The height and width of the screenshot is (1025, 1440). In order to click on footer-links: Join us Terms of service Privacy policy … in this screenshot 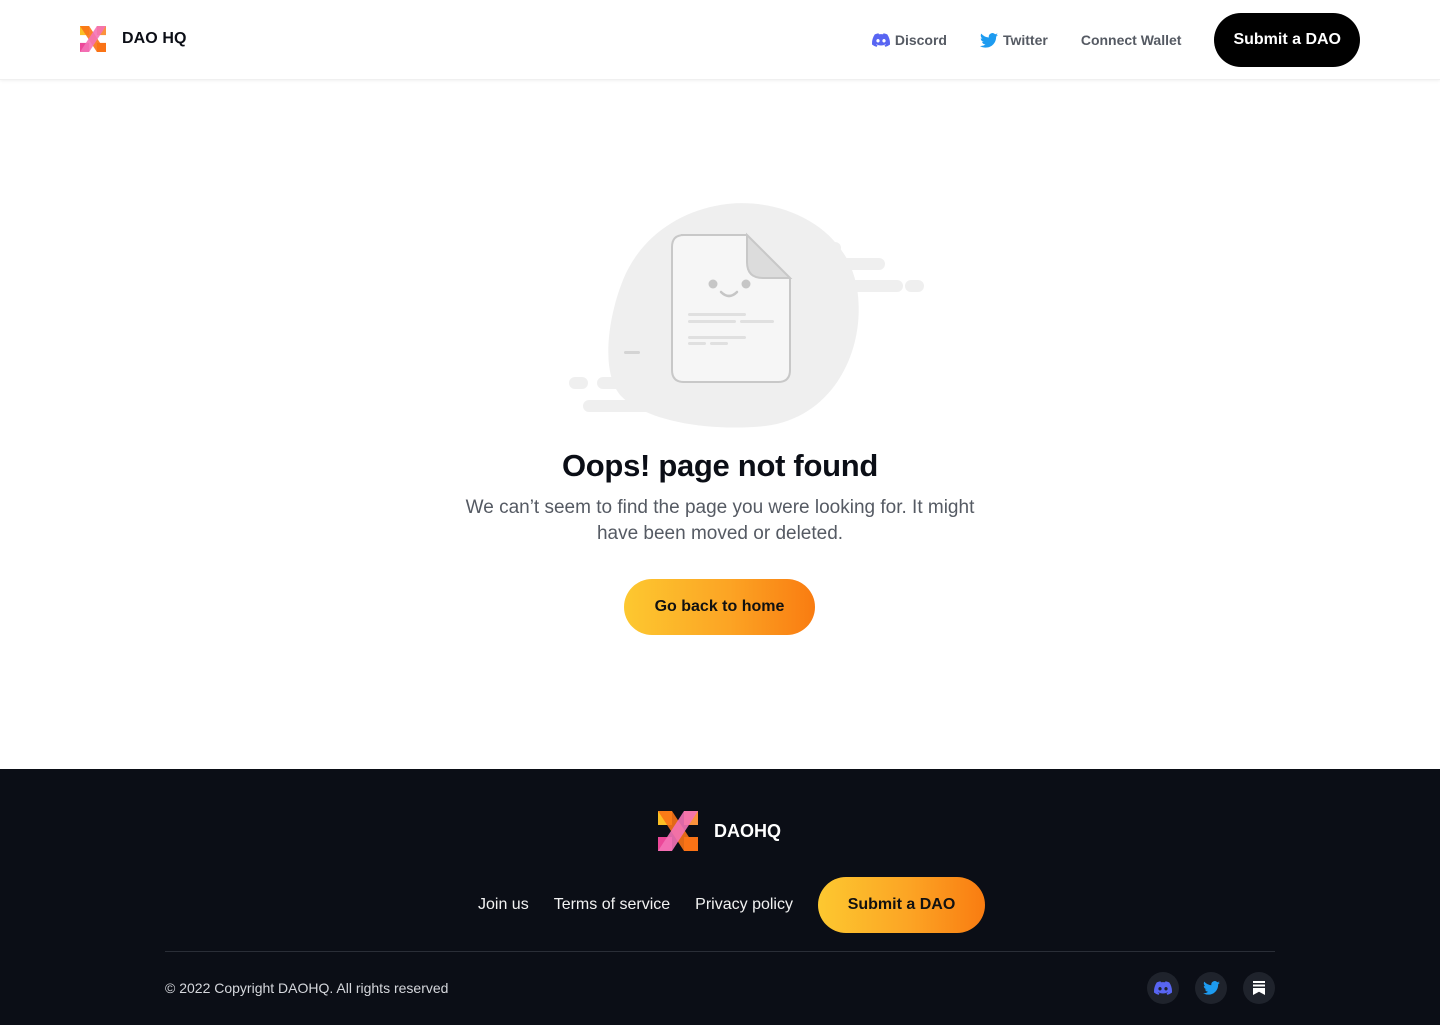, I will do `click(731, 905)`.